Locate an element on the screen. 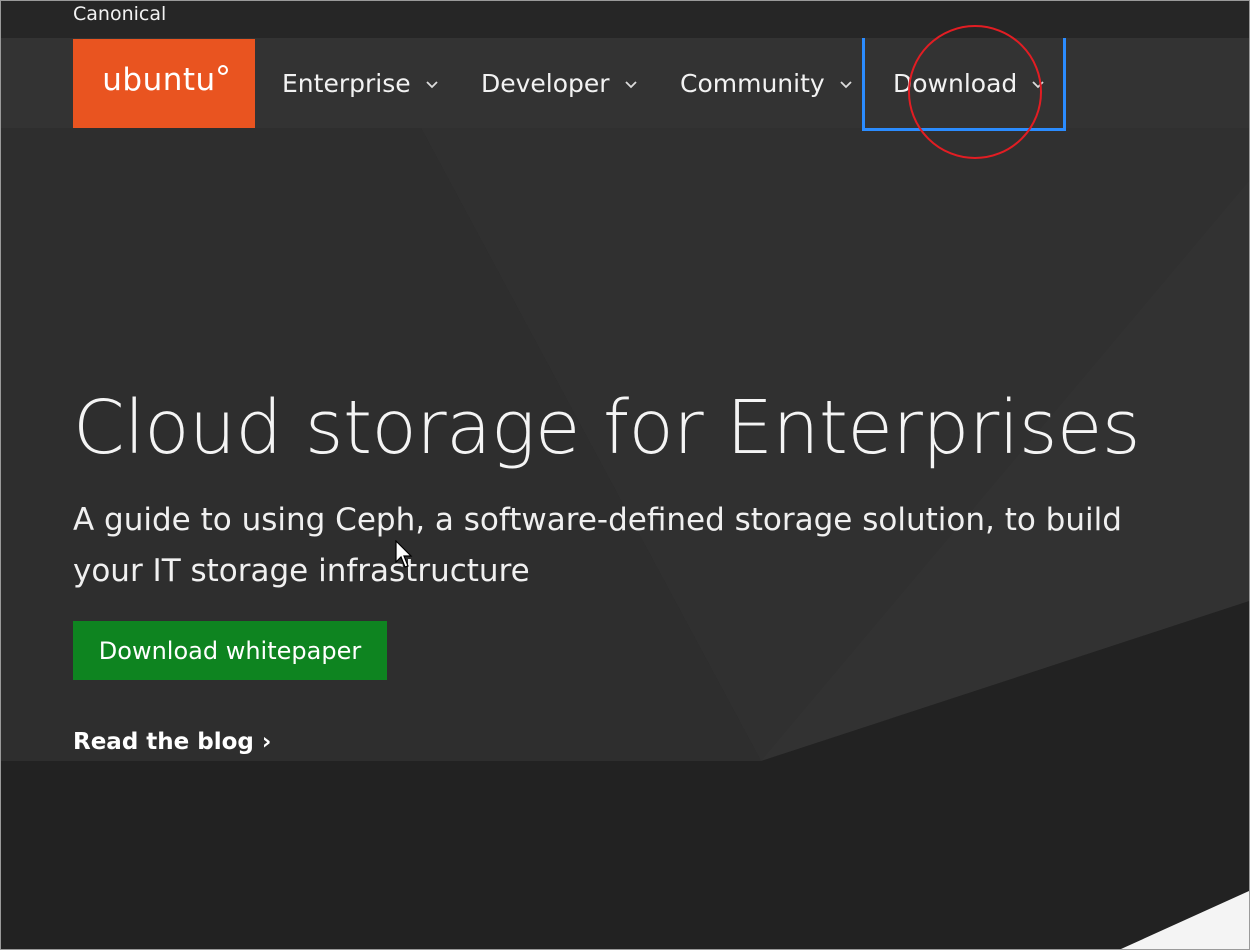 The image size is (1250, 950). nav-item-label: Developer is located at coordinates (545, 83).